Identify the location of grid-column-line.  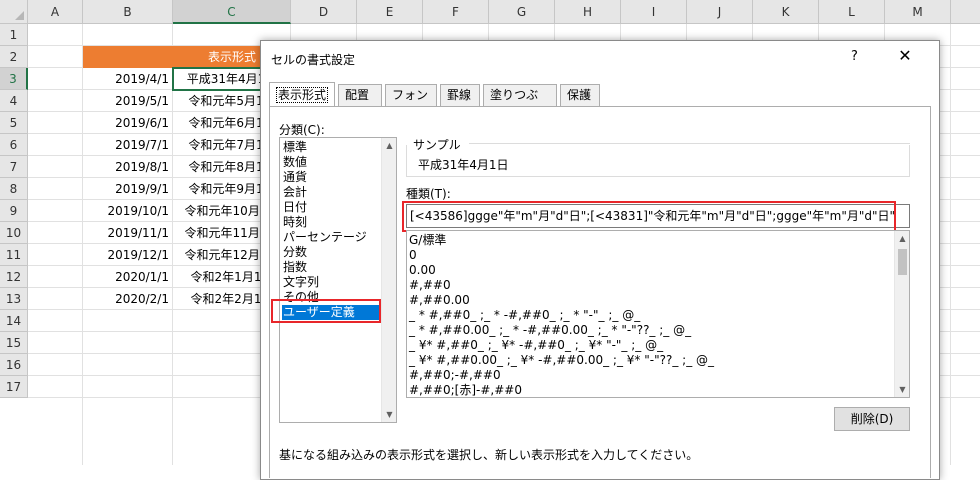
(950, 244).